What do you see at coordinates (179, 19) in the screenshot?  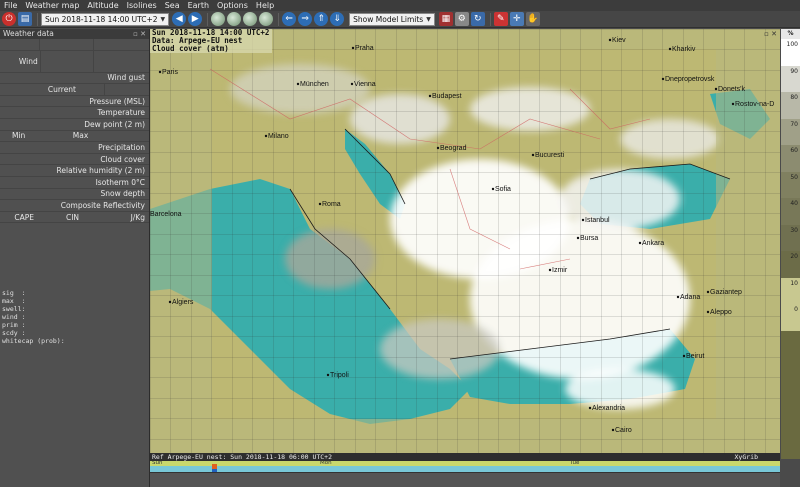 I see `previous-step-icon: ◀` at bounding box center [179, 19].